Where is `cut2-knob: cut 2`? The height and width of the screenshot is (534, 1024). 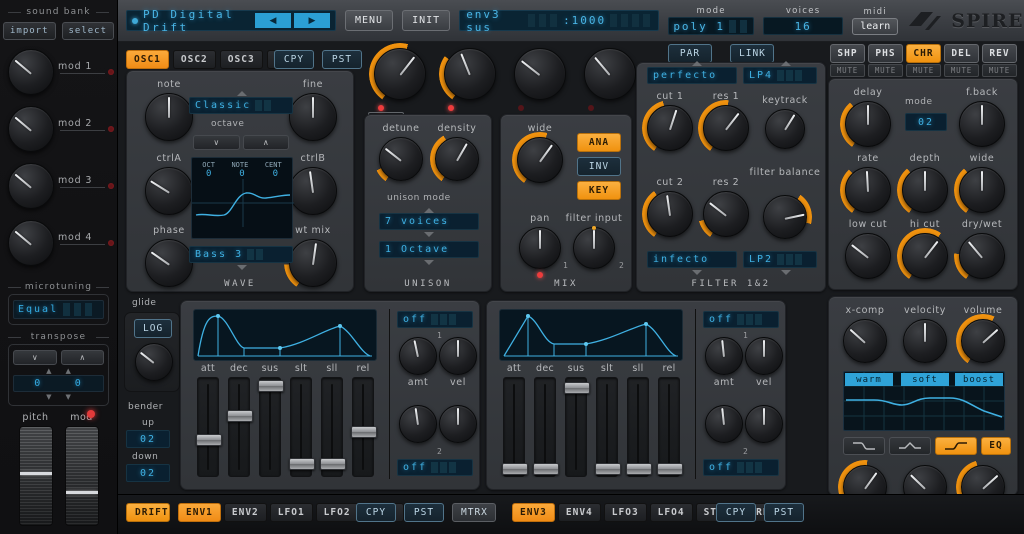 cut2-knob: cut 2 is located at coordinates (670, 209).